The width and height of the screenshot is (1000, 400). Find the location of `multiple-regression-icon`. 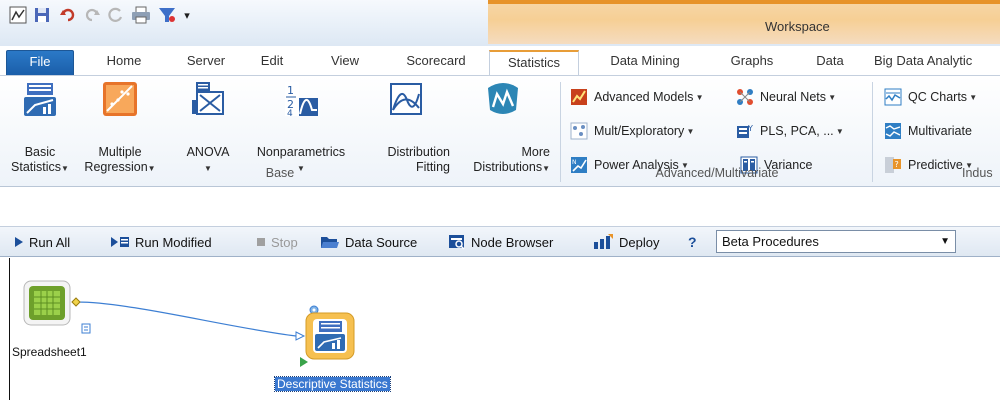

multiple-regression-icon is located at coordinates (120, 99).